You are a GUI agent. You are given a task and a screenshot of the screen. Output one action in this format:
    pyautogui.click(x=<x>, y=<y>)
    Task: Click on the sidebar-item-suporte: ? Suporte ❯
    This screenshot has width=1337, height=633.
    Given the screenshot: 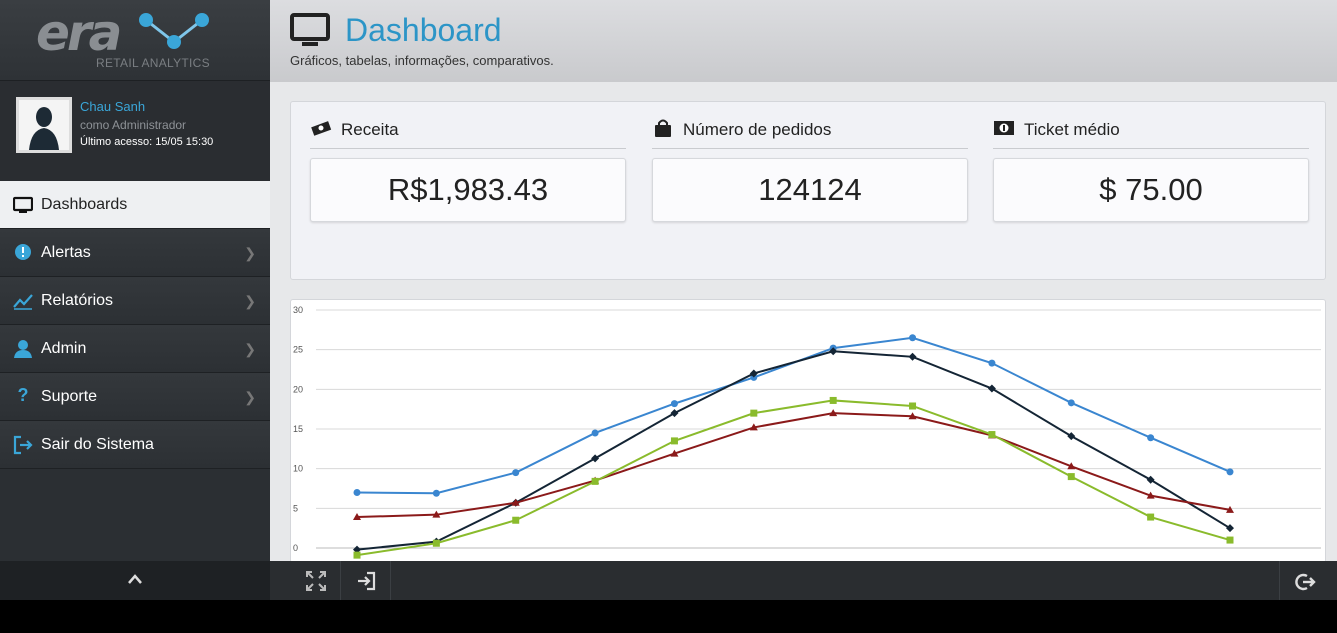 What is the action you would take?
    pyautogui.click(x=135, y=397)
    